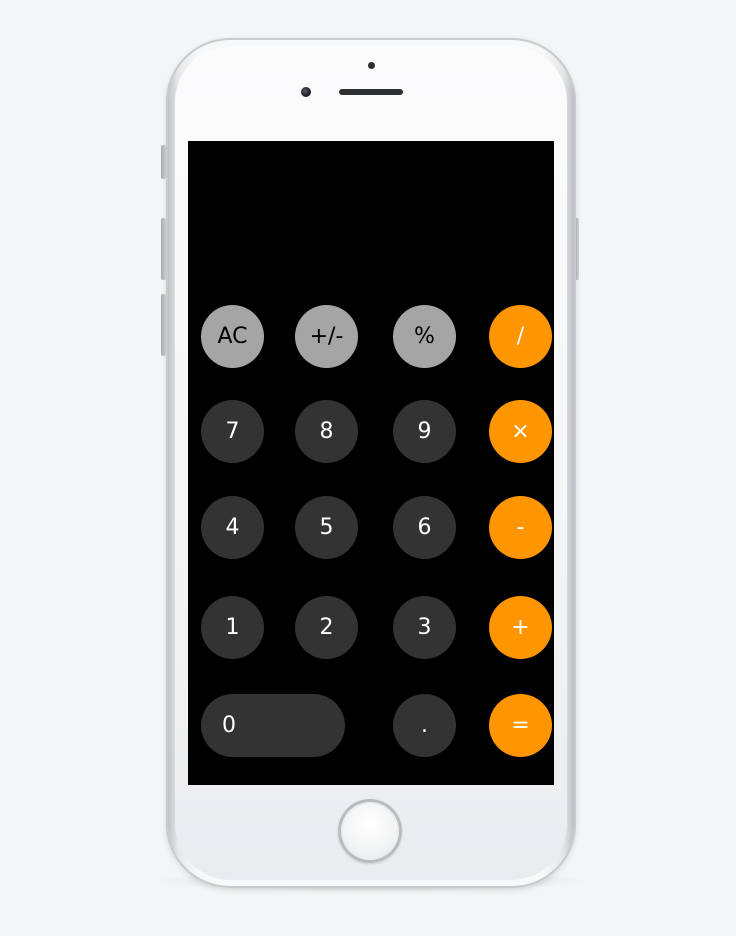  Describe the element at coordinates (370, 831) in the screenshot. I see `home-button-icon` at that location.